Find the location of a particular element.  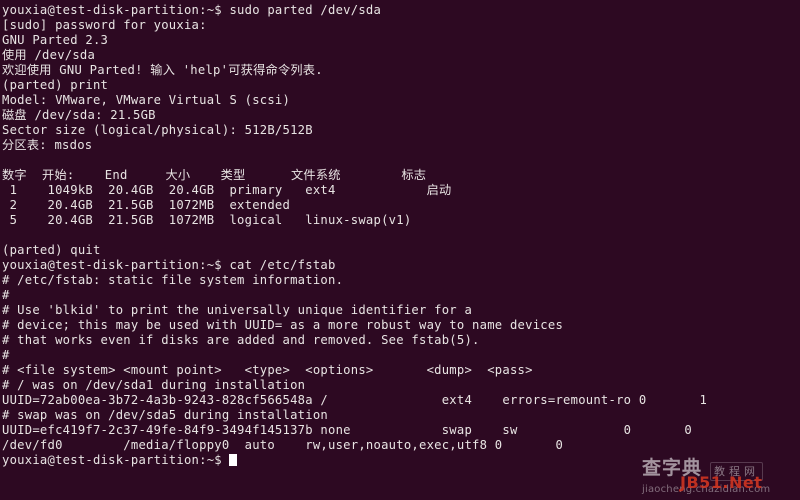

terminal-line: 使用 /dev/sda is located at coordinates (49, 55).